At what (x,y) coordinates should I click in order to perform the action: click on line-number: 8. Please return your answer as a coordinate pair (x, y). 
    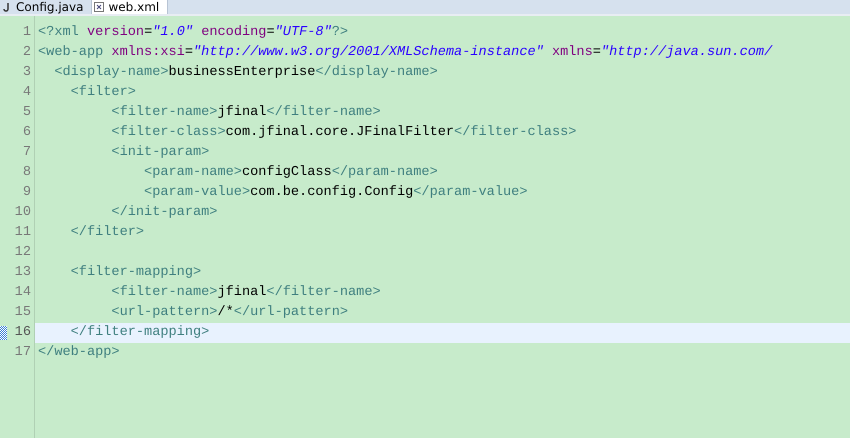
    Looking at the image, I should click on (26, 172).